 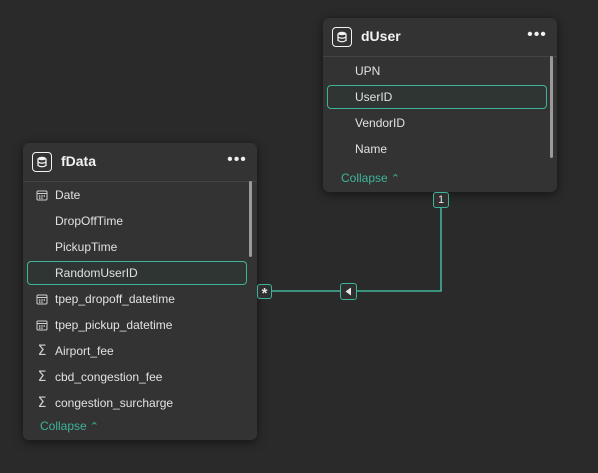 What do you see at coordinates (115, 299) in the screenshot?
I see `field-label: tpep_dropoff_datetime` at bounding box center [115, 299].